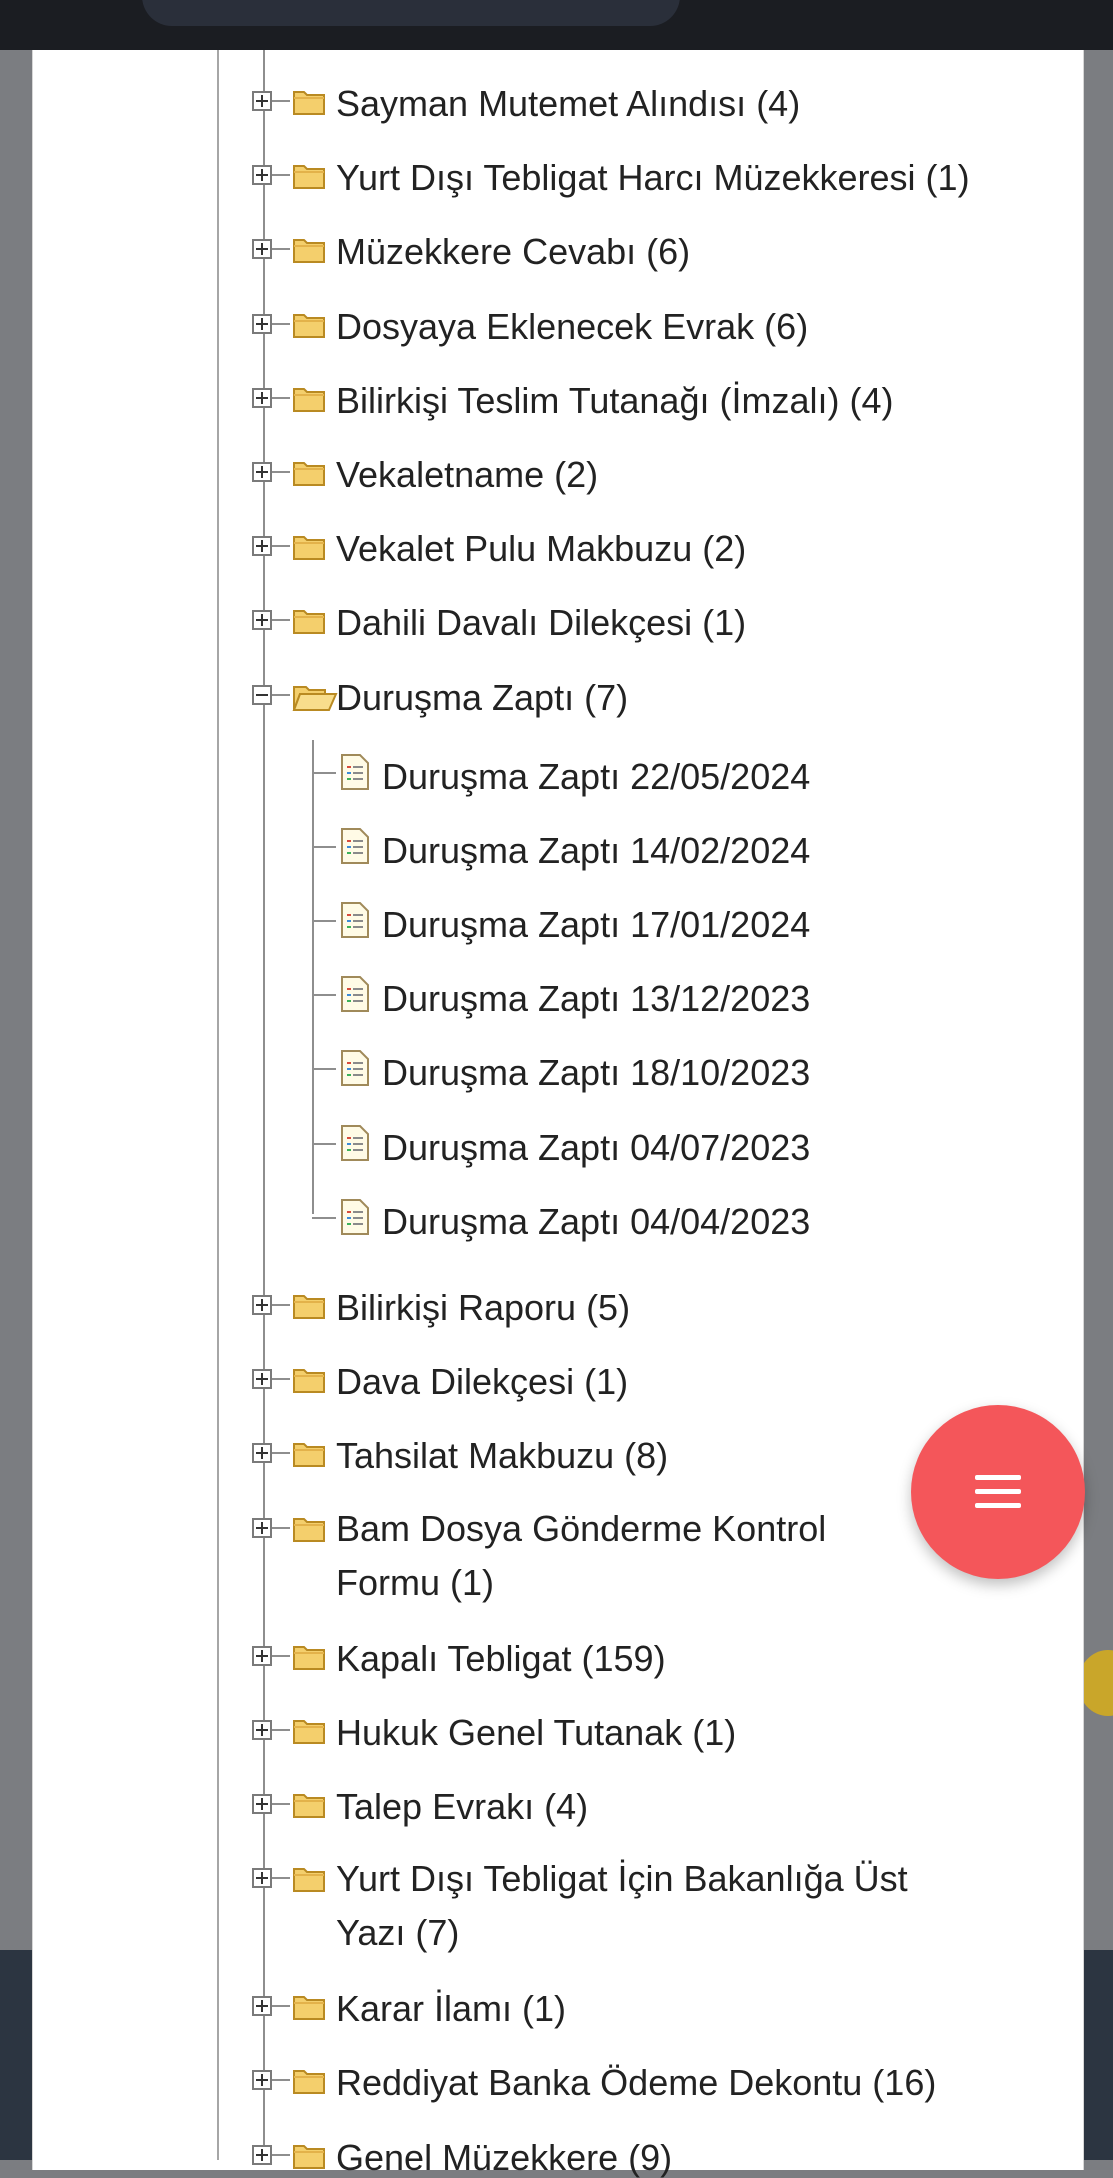  I want to click on document-label: Duruşma Zaptı 13/12/2023, so click(596, 999).